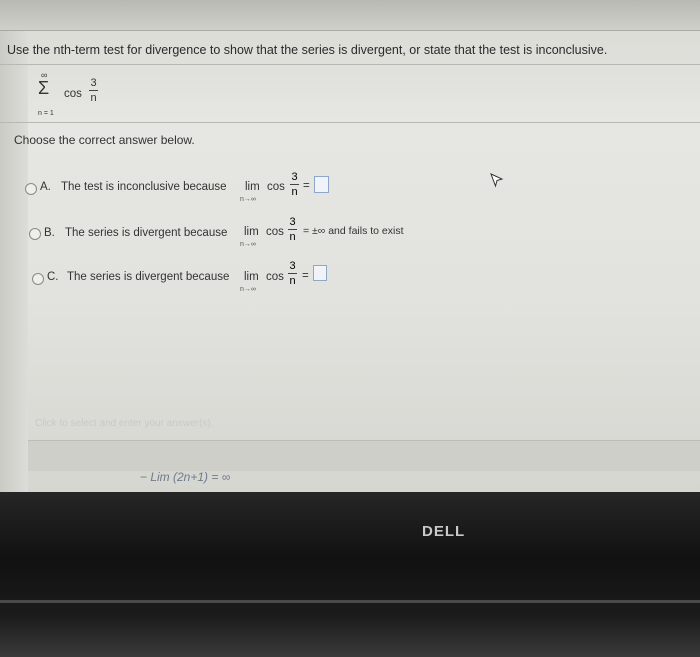  I want to click on option-b-fraction: 3 n, so click(292, 229).